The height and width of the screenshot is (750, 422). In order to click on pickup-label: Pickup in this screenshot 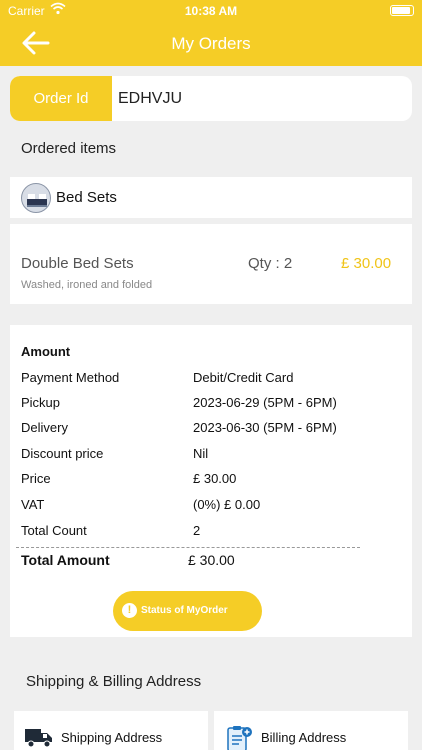, I will do `click(41, 402)`.